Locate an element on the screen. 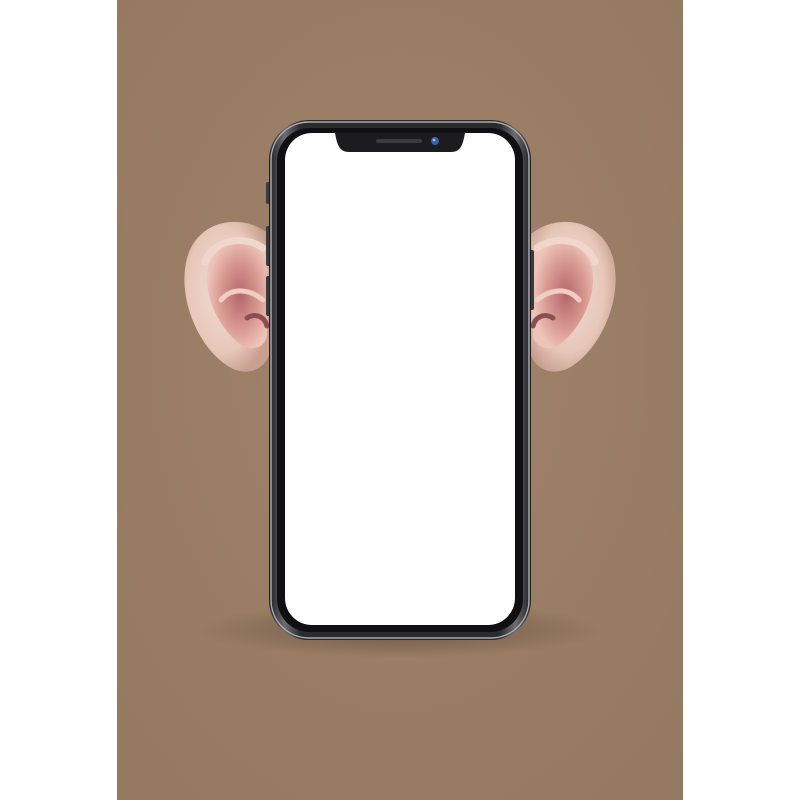 The image size is (800, 800). camera-glint is located at coordinates (434, 140).